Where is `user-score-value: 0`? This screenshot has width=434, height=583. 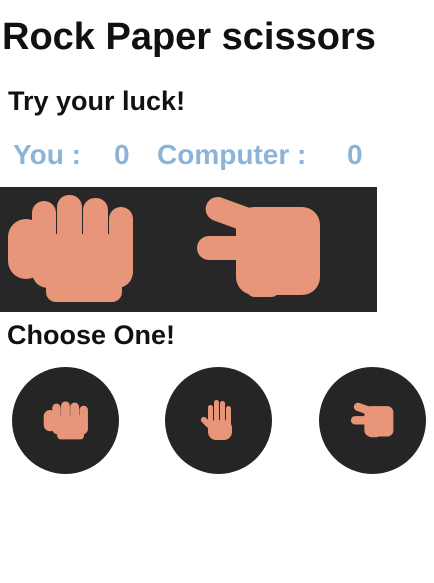 user-score-value: 0 is located at coordinates (122, 154).